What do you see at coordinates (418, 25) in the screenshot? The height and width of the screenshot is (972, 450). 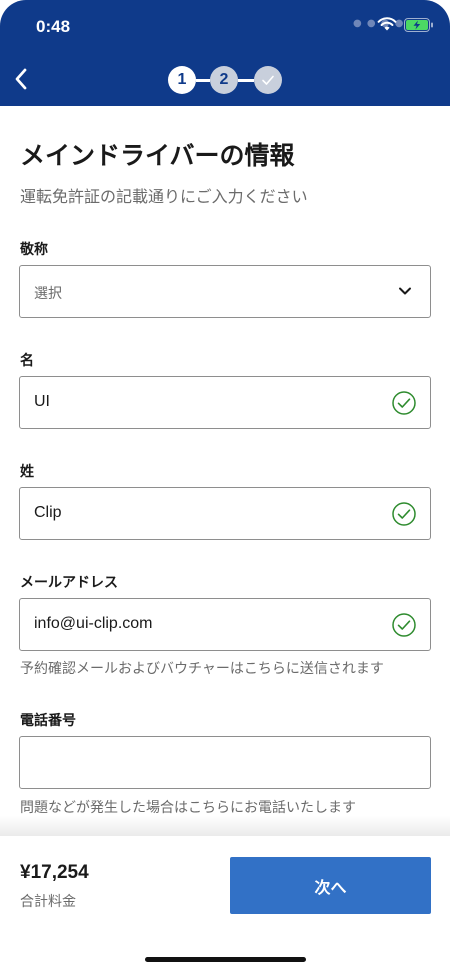 I see `battery-charging-icon` at bounding box center [418, 25].